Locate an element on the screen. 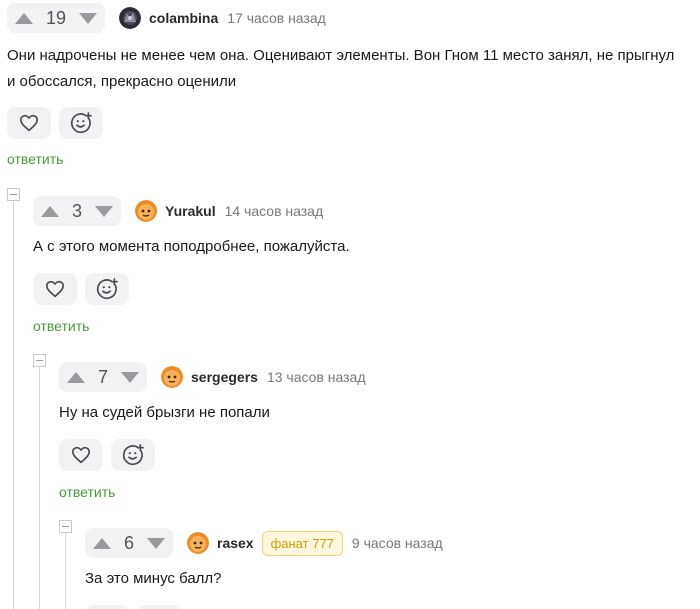  vote-count: 6 is located at coordinates (128, 542).